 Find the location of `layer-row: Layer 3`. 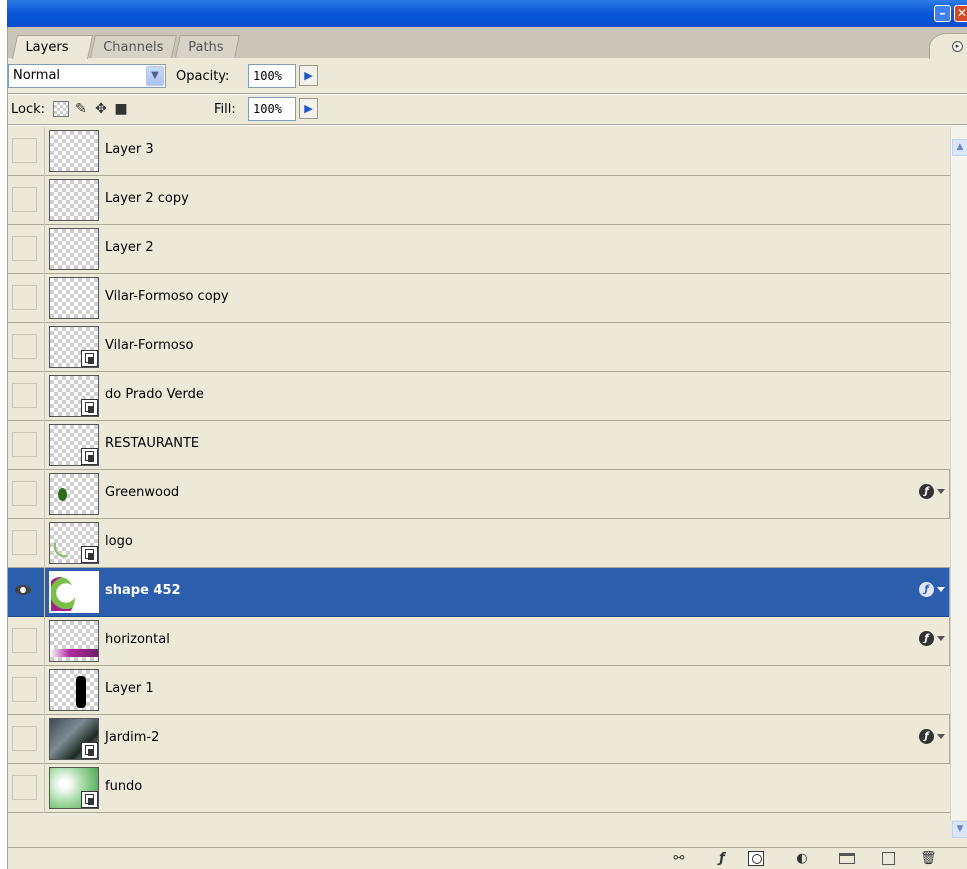

layer-row: Layer 3 is located at coordinates (479, 151).